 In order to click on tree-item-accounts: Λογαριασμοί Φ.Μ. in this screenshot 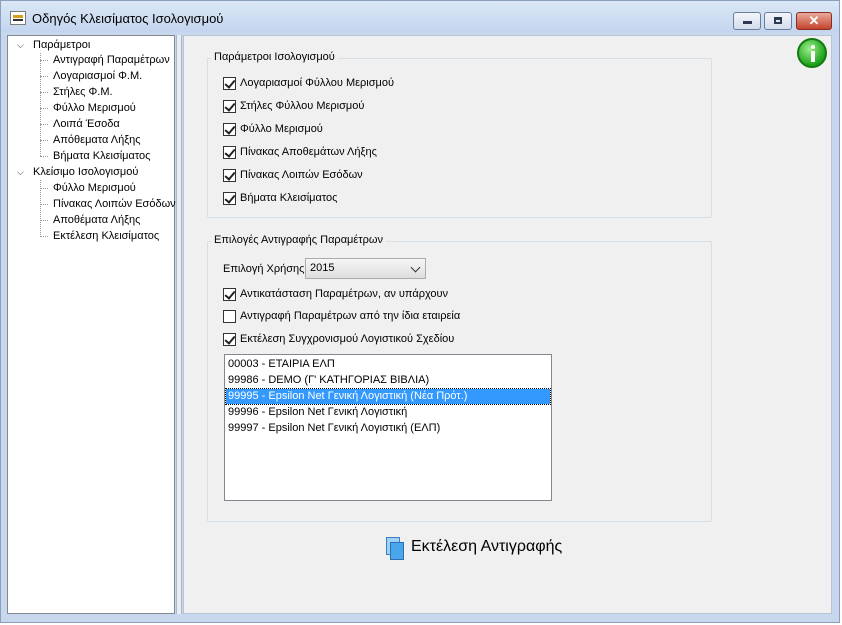, I will do `click(97, 76)`.